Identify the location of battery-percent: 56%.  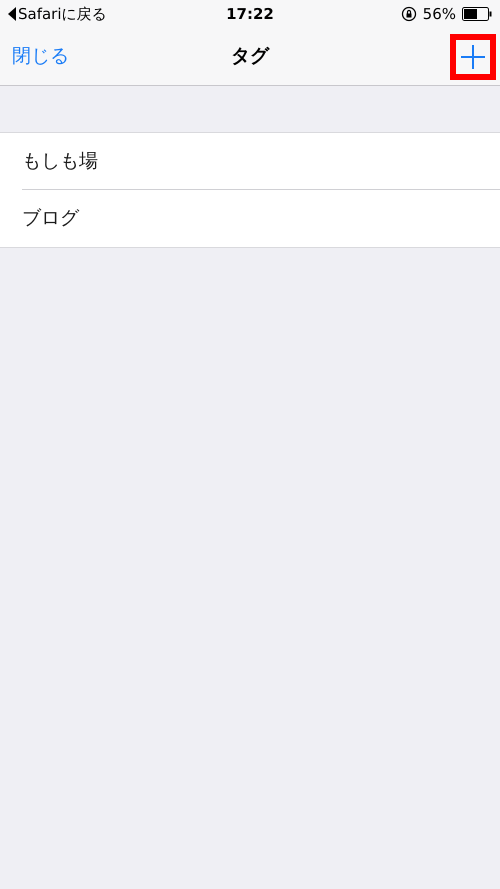
(439, 14).